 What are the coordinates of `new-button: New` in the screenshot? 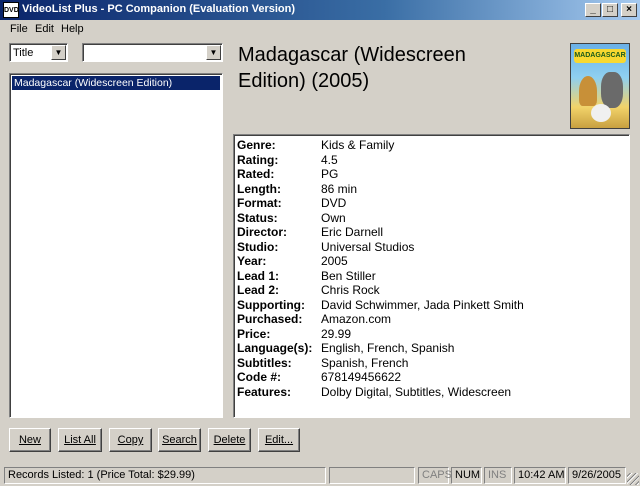 It's located at (30, 440).